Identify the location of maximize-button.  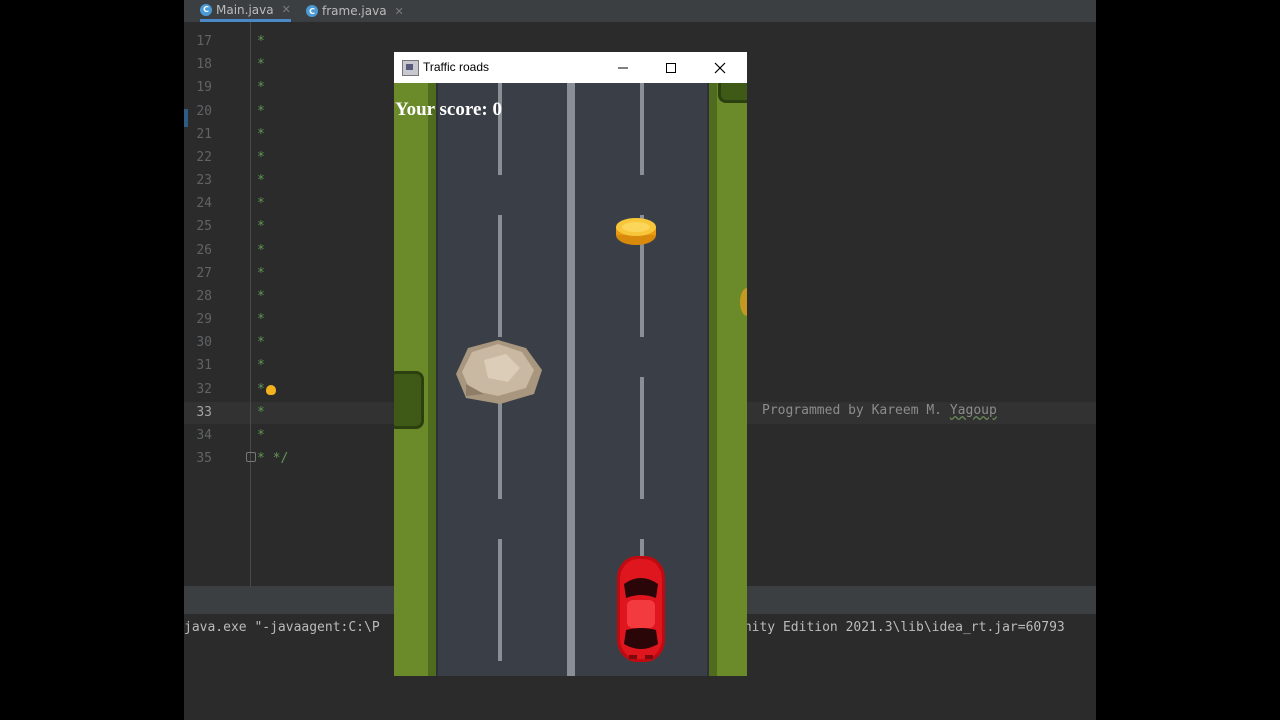
(671, 67).